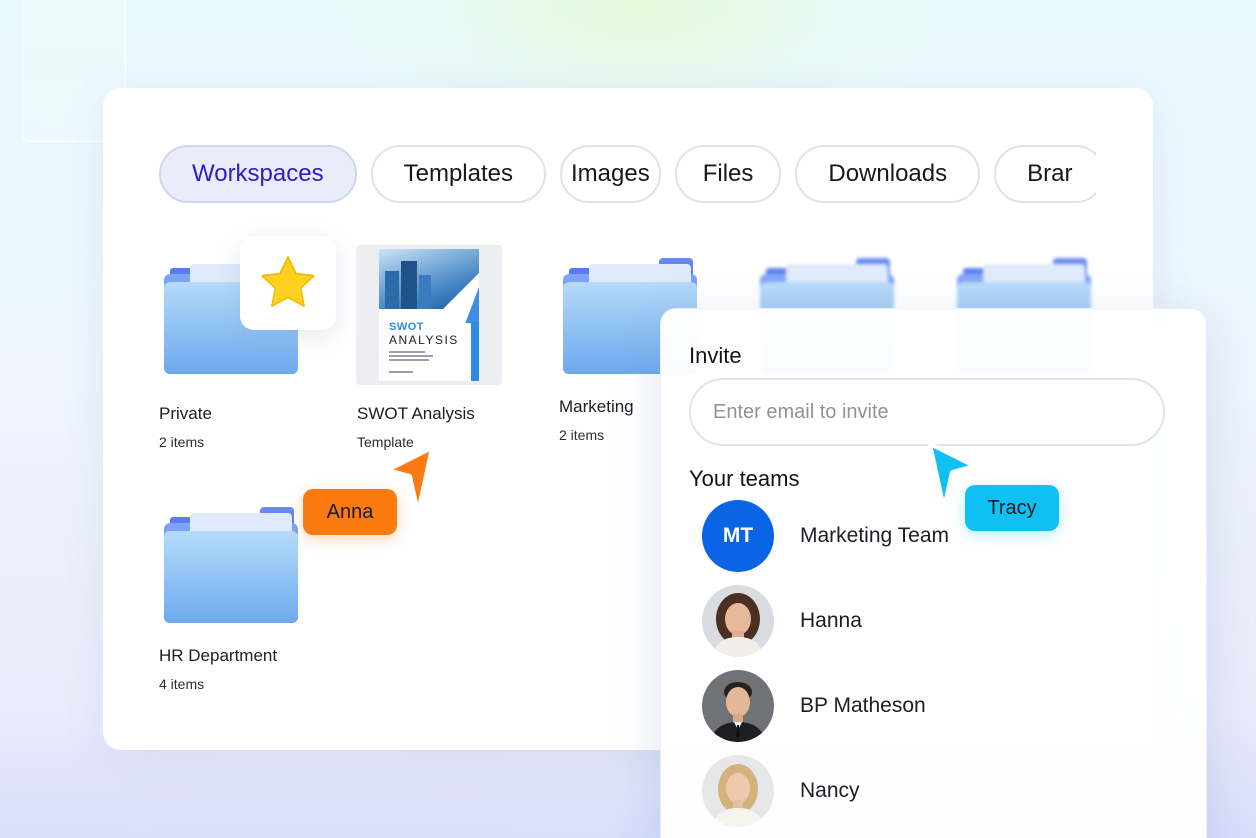  Describe the element at coordinates (406, 327) in the screenshot. I see `thumbnail-title: SWOT` at that location.